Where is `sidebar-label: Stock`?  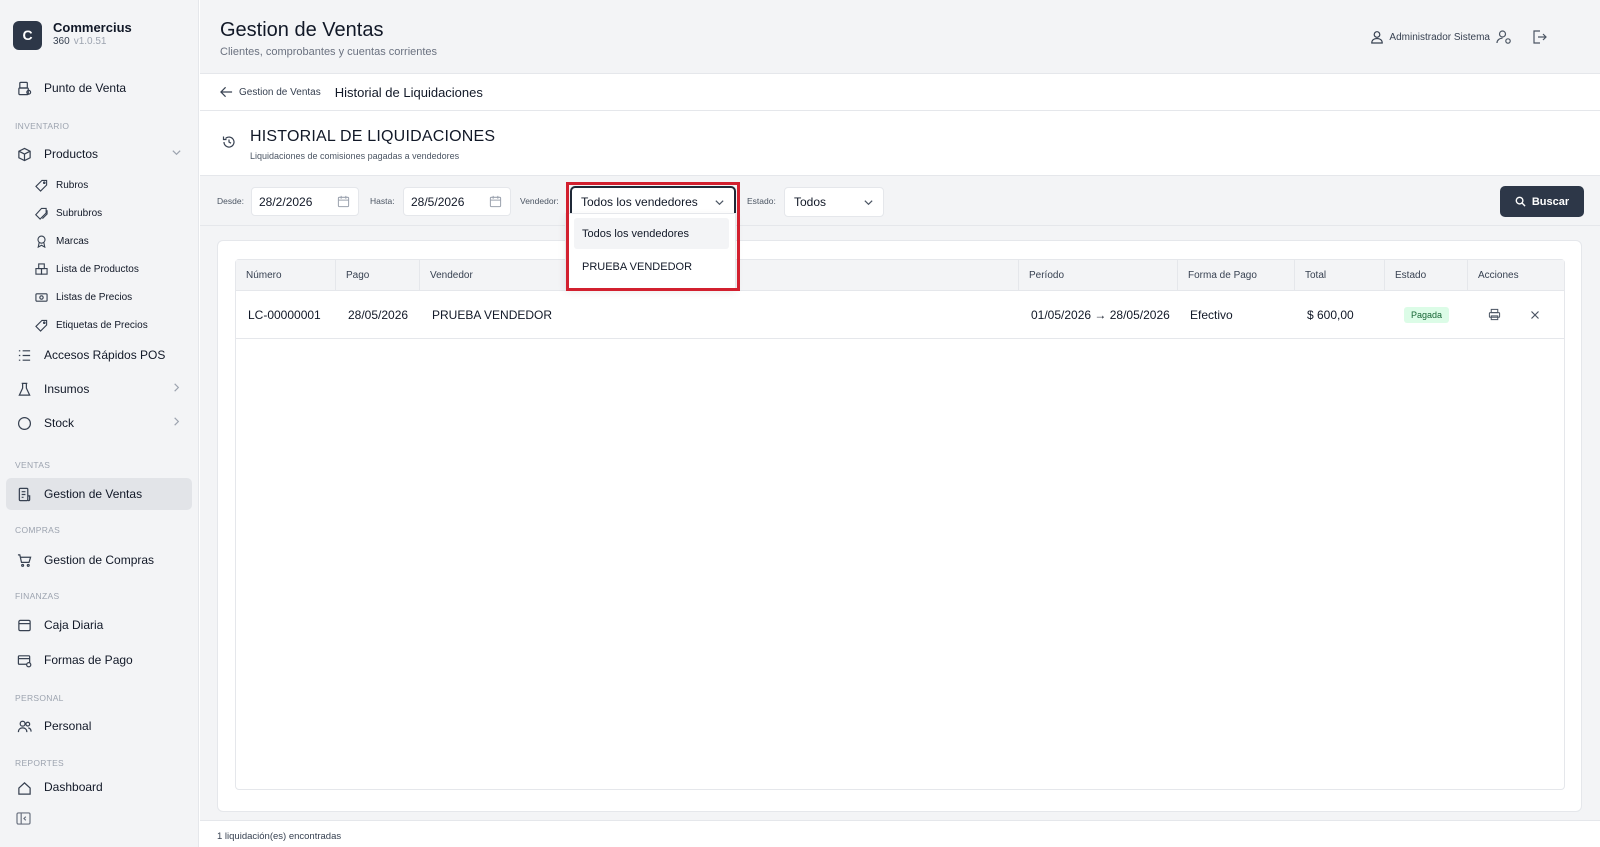
sidebar-label: Stock is located at coordinates (59, 423).